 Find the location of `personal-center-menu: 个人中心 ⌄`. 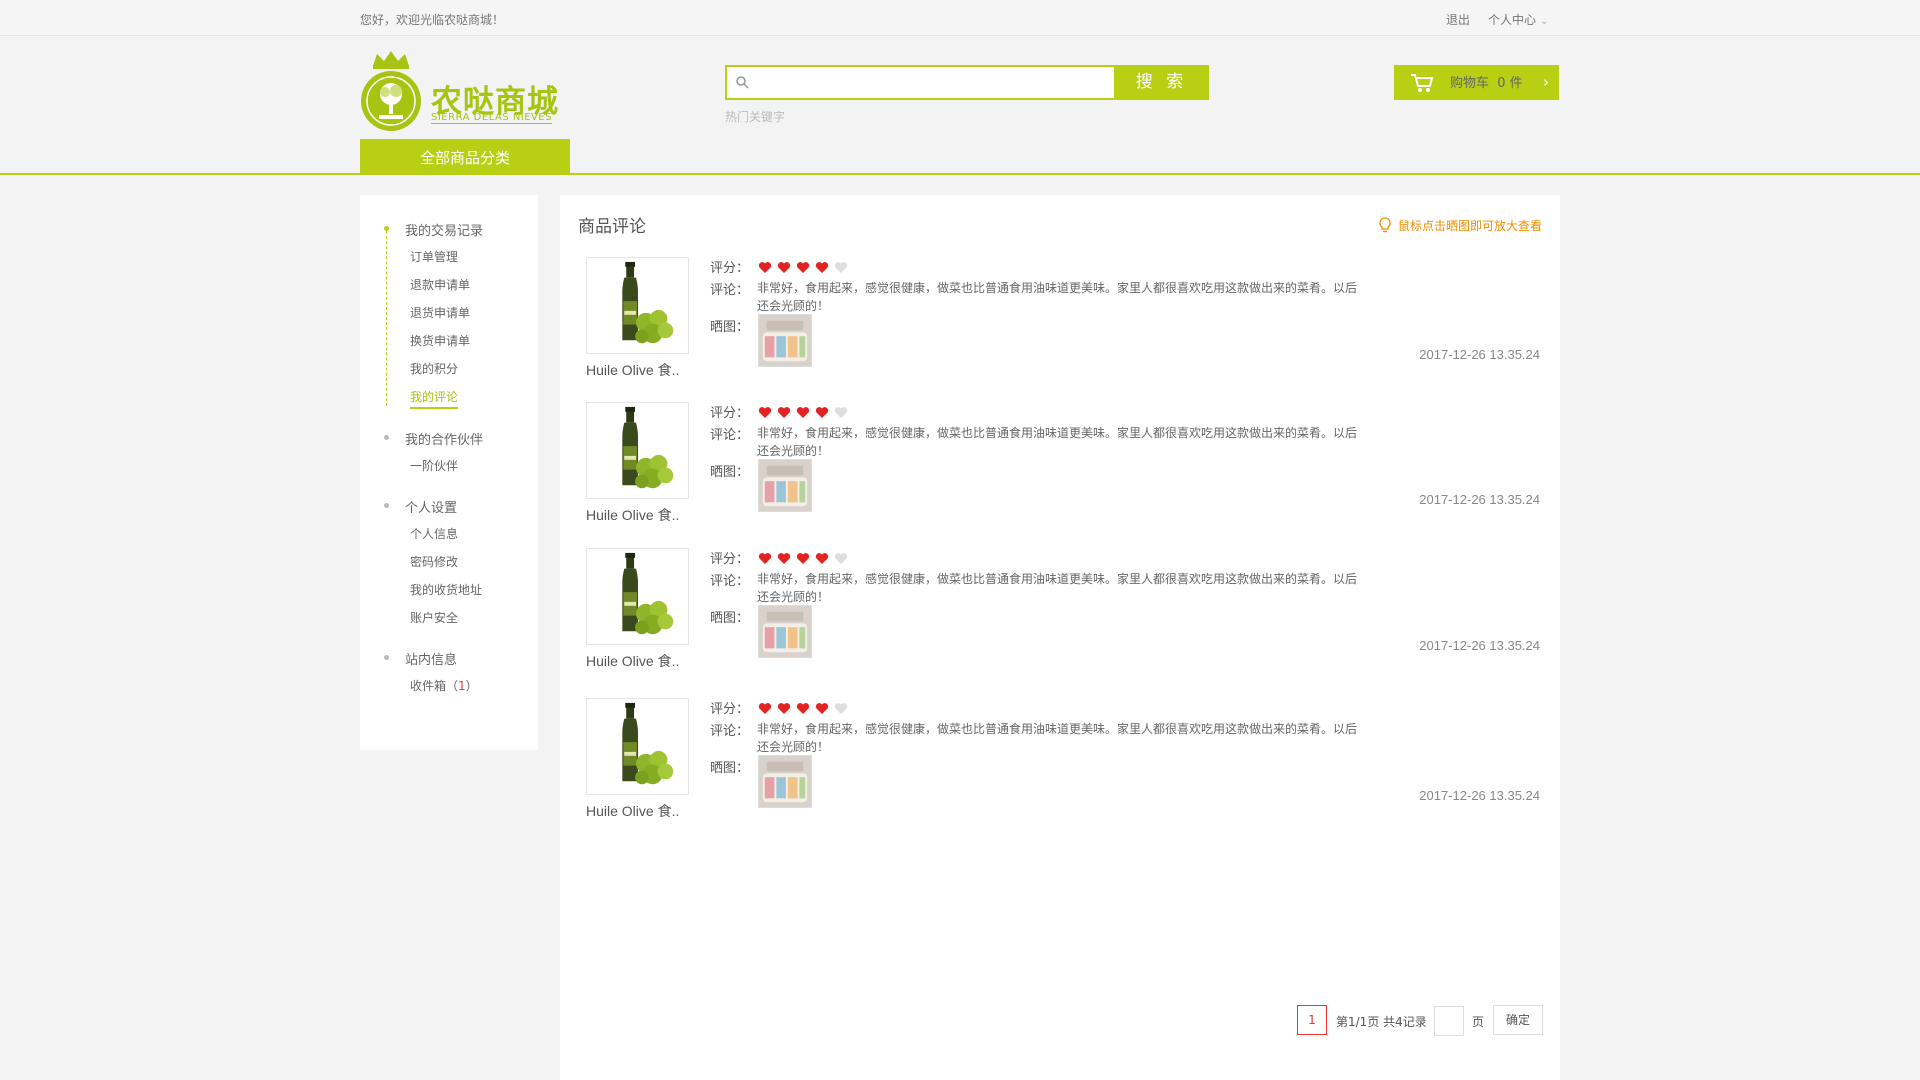

personal-center-menu: 个人中心 ⌄ is located at coordinates (1518, 19).